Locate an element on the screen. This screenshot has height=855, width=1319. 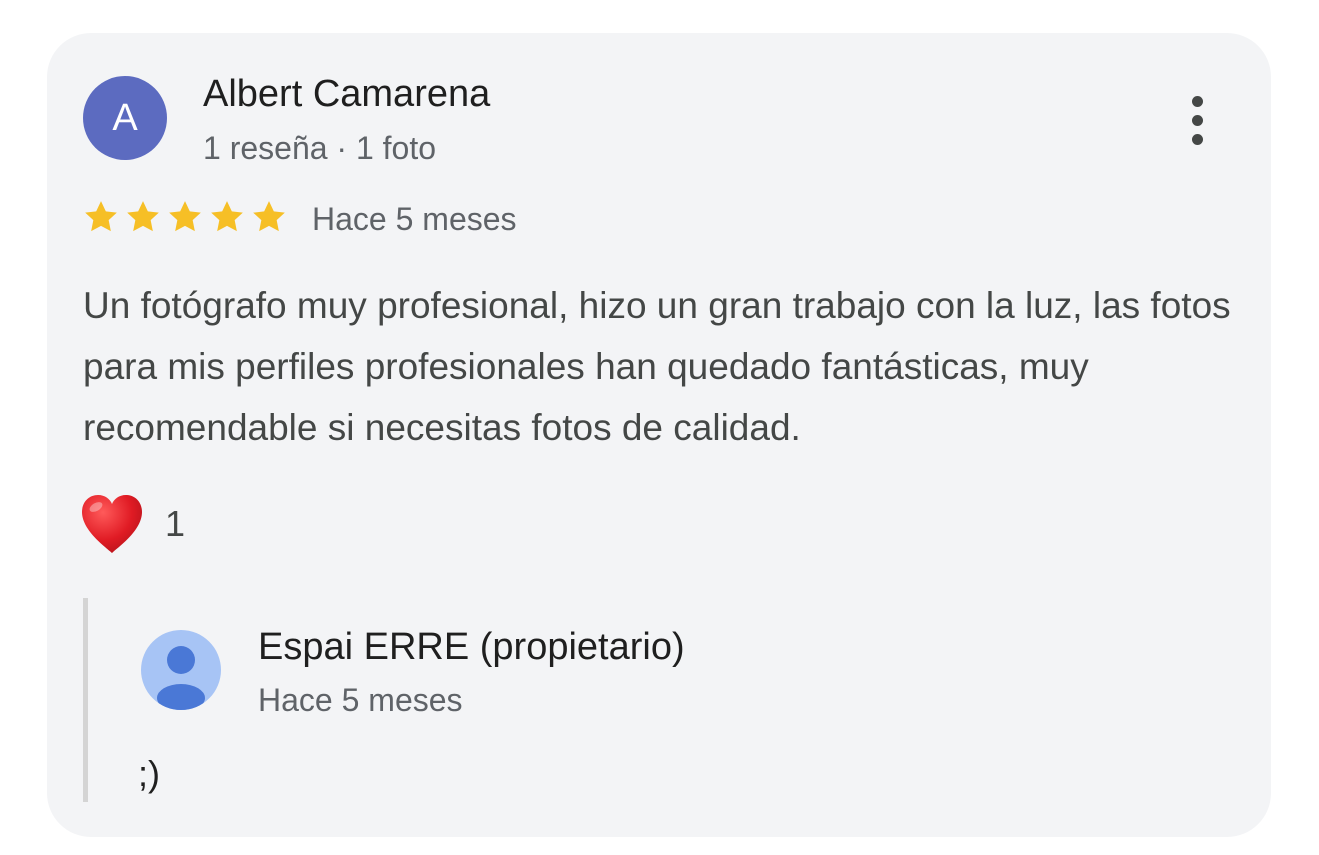
author-avatar: A is located at coordinates (125, 118).